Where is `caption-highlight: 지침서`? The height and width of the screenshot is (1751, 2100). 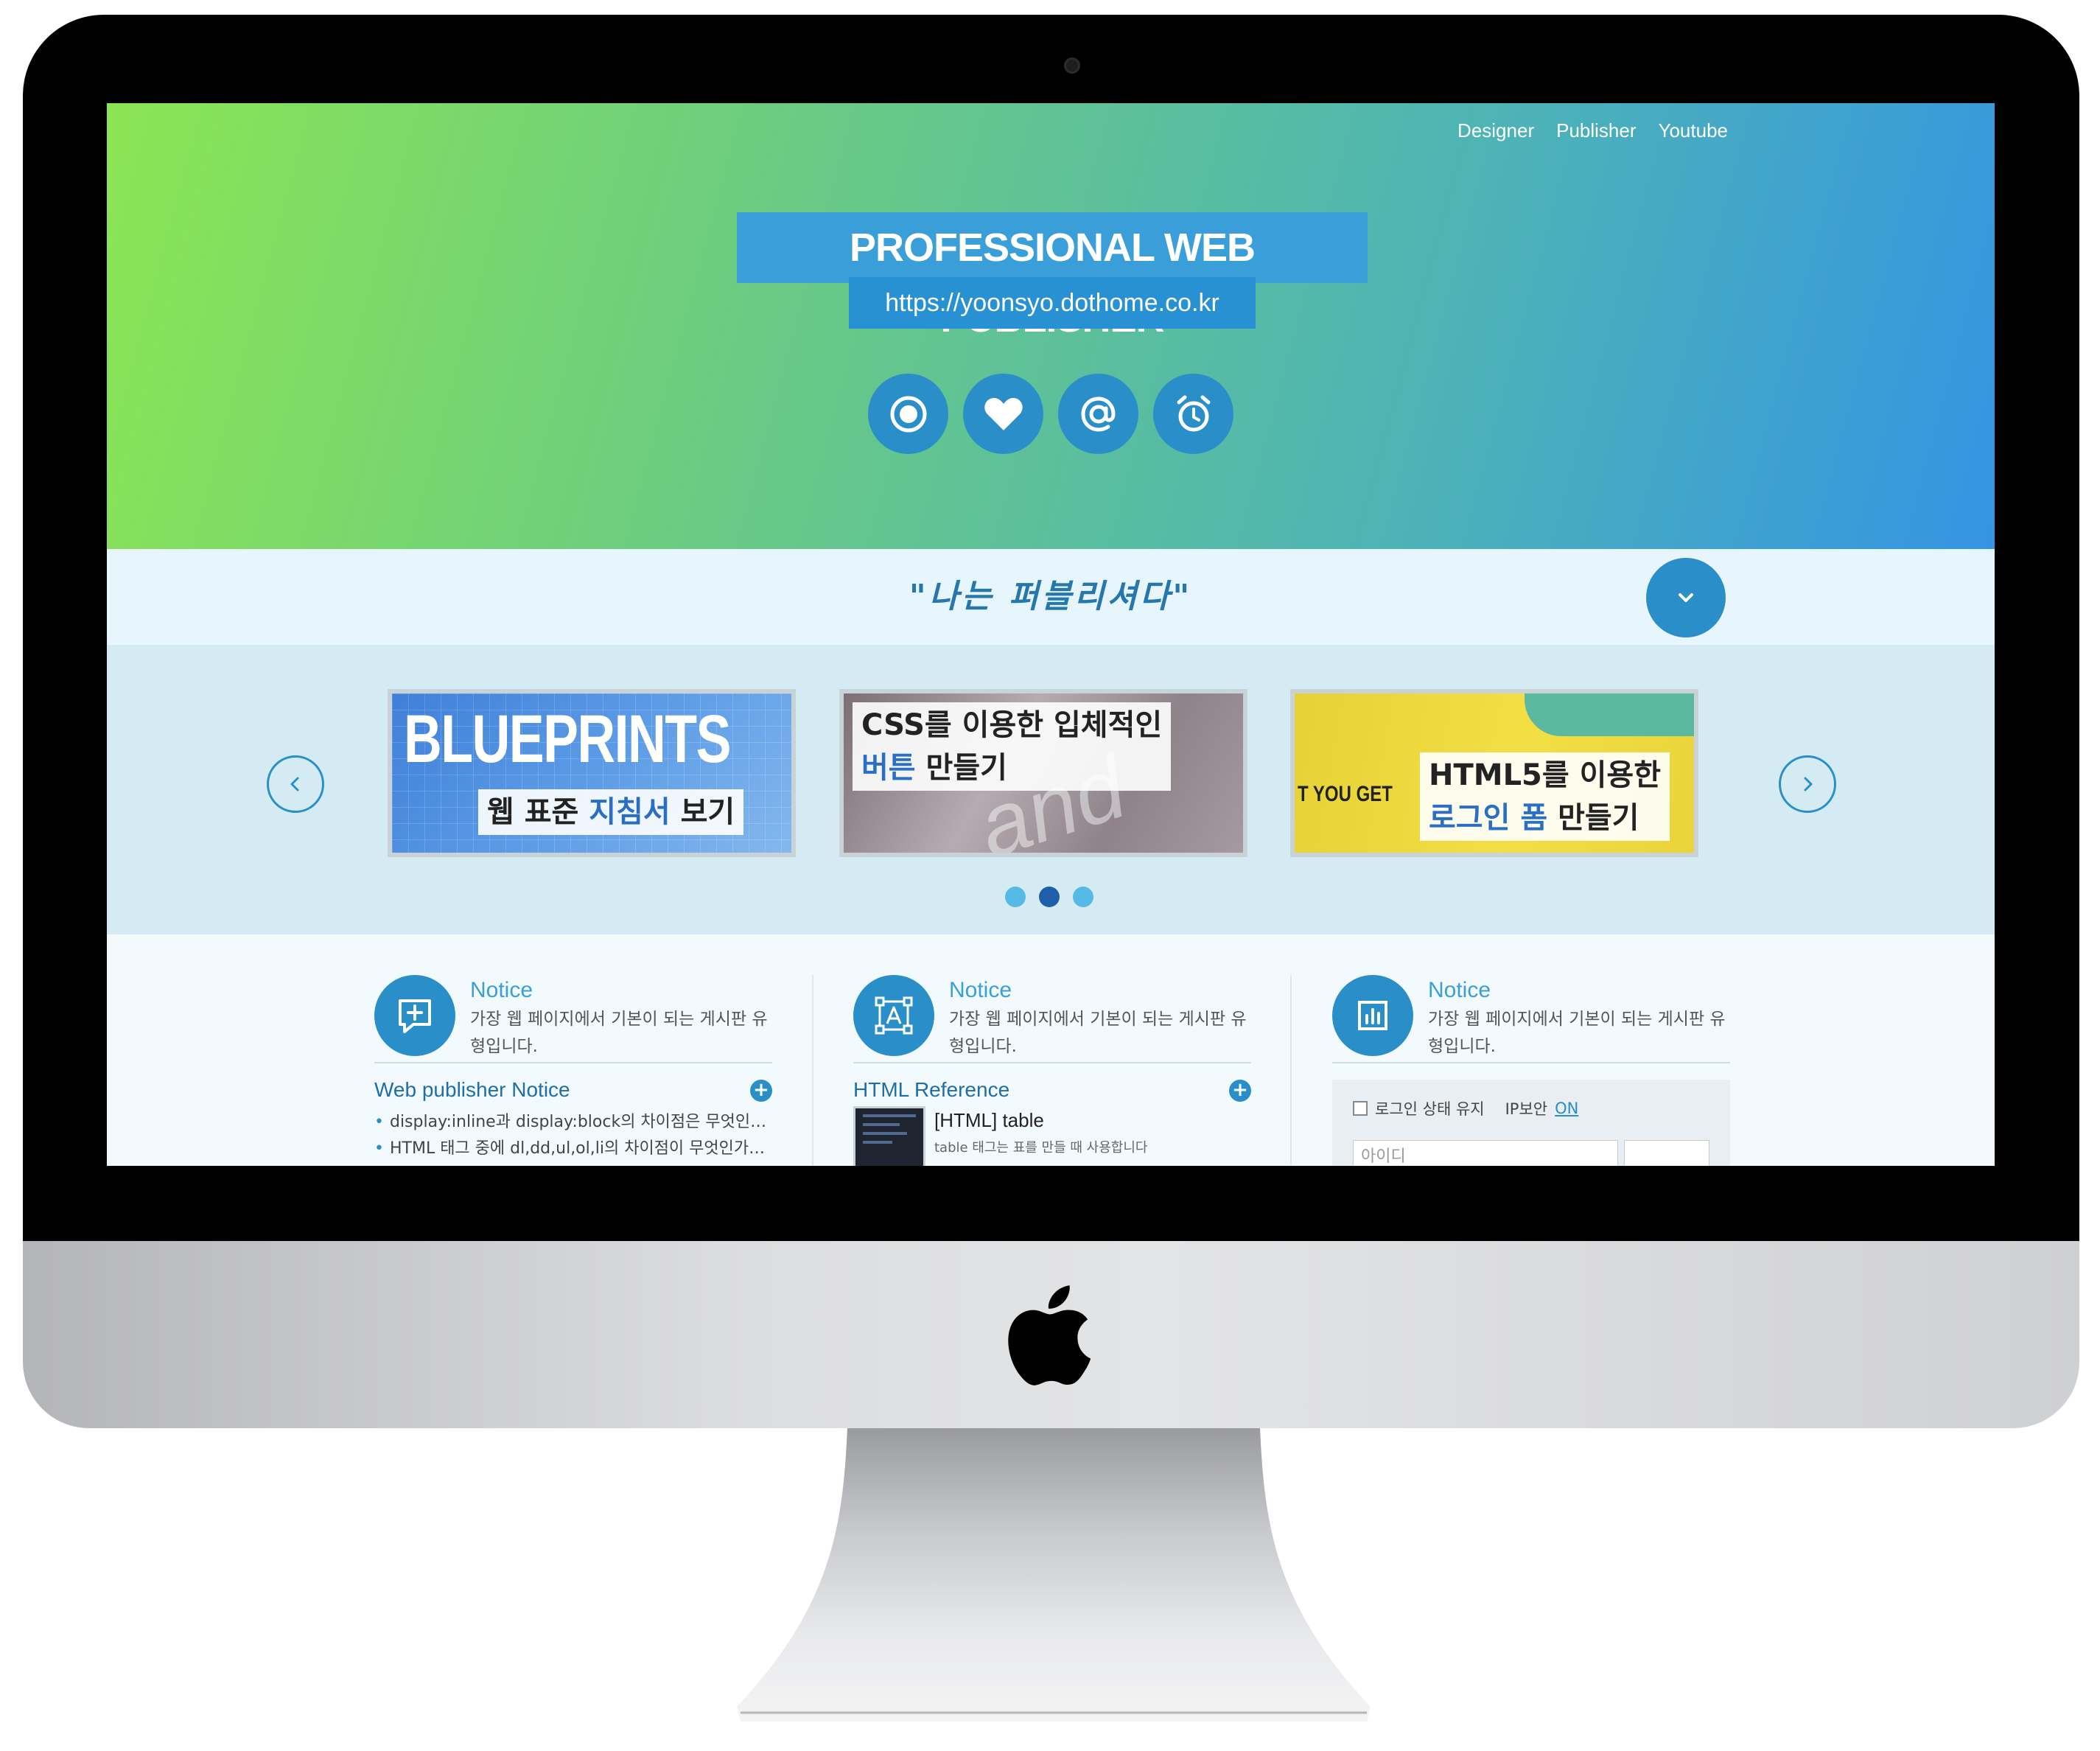 caption-highlight: 지침서 is located at coordinates (630, 812).